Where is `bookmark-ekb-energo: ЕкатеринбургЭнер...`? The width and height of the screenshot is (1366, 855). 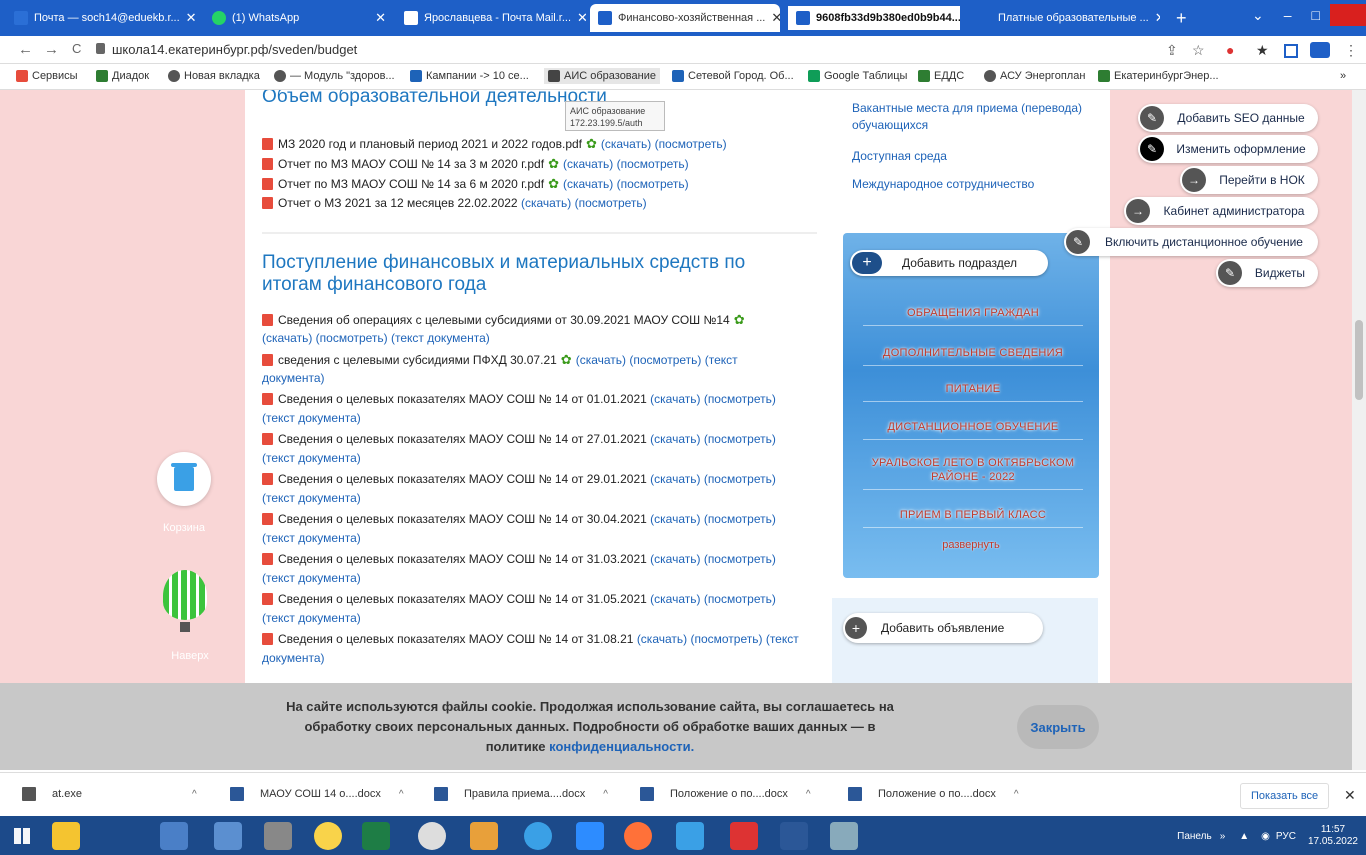
bookmark-ekb-energo: ЕкатеринбургЭнер... is located at coordinates (1158, 76).